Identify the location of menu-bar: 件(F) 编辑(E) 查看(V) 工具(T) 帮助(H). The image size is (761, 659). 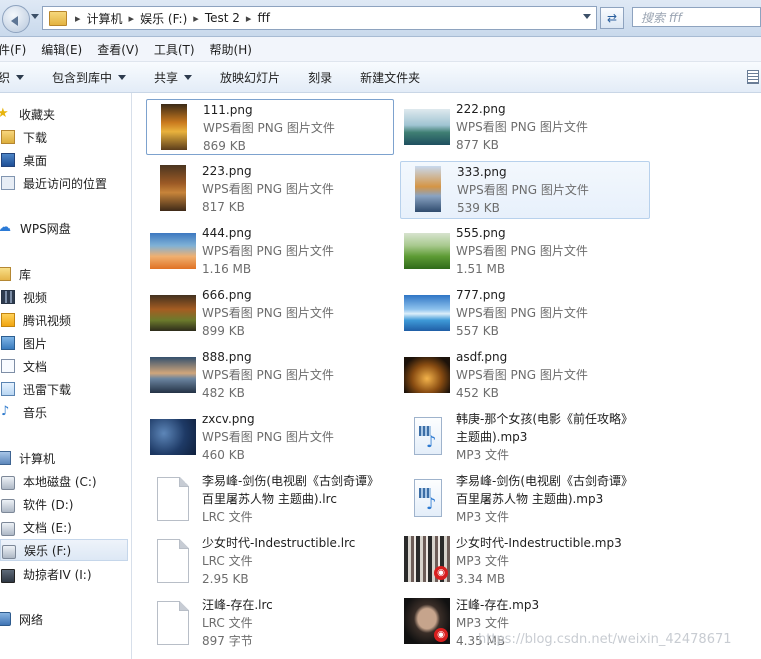
(380, 49).